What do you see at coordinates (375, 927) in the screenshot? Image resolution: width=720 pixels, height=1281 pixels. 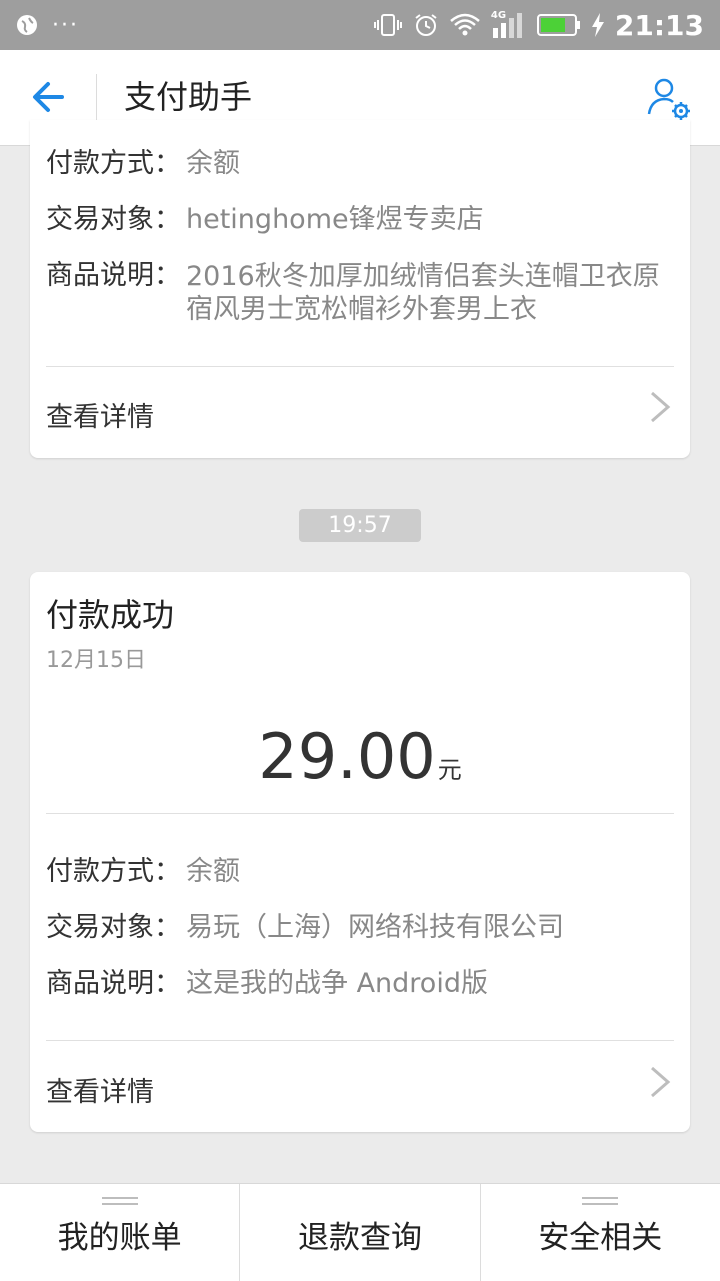 I see `counterparty-value: 易玩（上海）网络科技有限公司` at bounding box center [375, 927].